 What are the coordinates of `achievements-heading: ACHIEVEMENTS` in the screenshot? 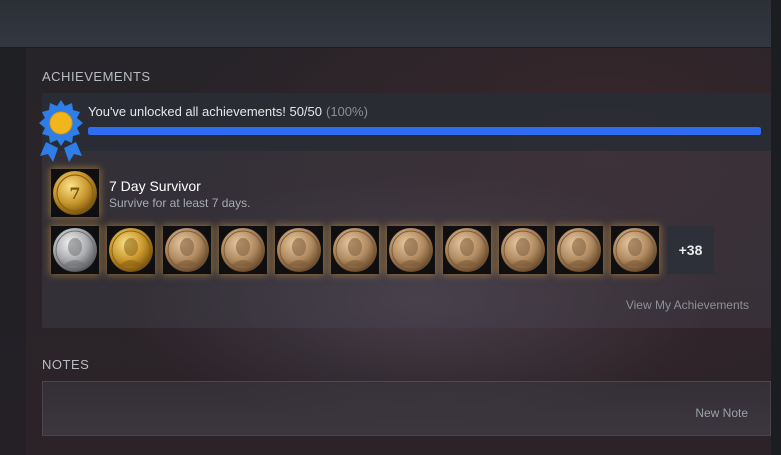 It's located at (96, 76).